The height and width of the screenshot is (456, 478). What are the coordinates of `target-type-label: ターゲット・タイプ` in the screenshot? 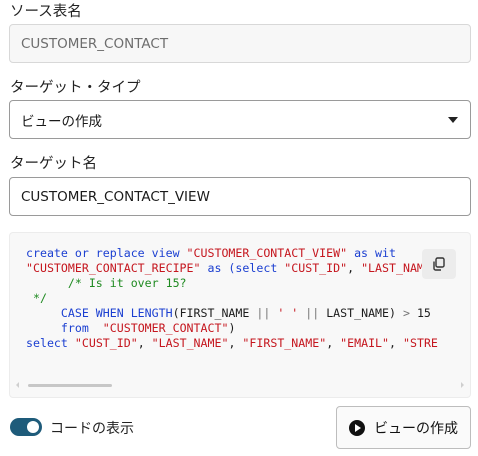 It's located at (75, 88).